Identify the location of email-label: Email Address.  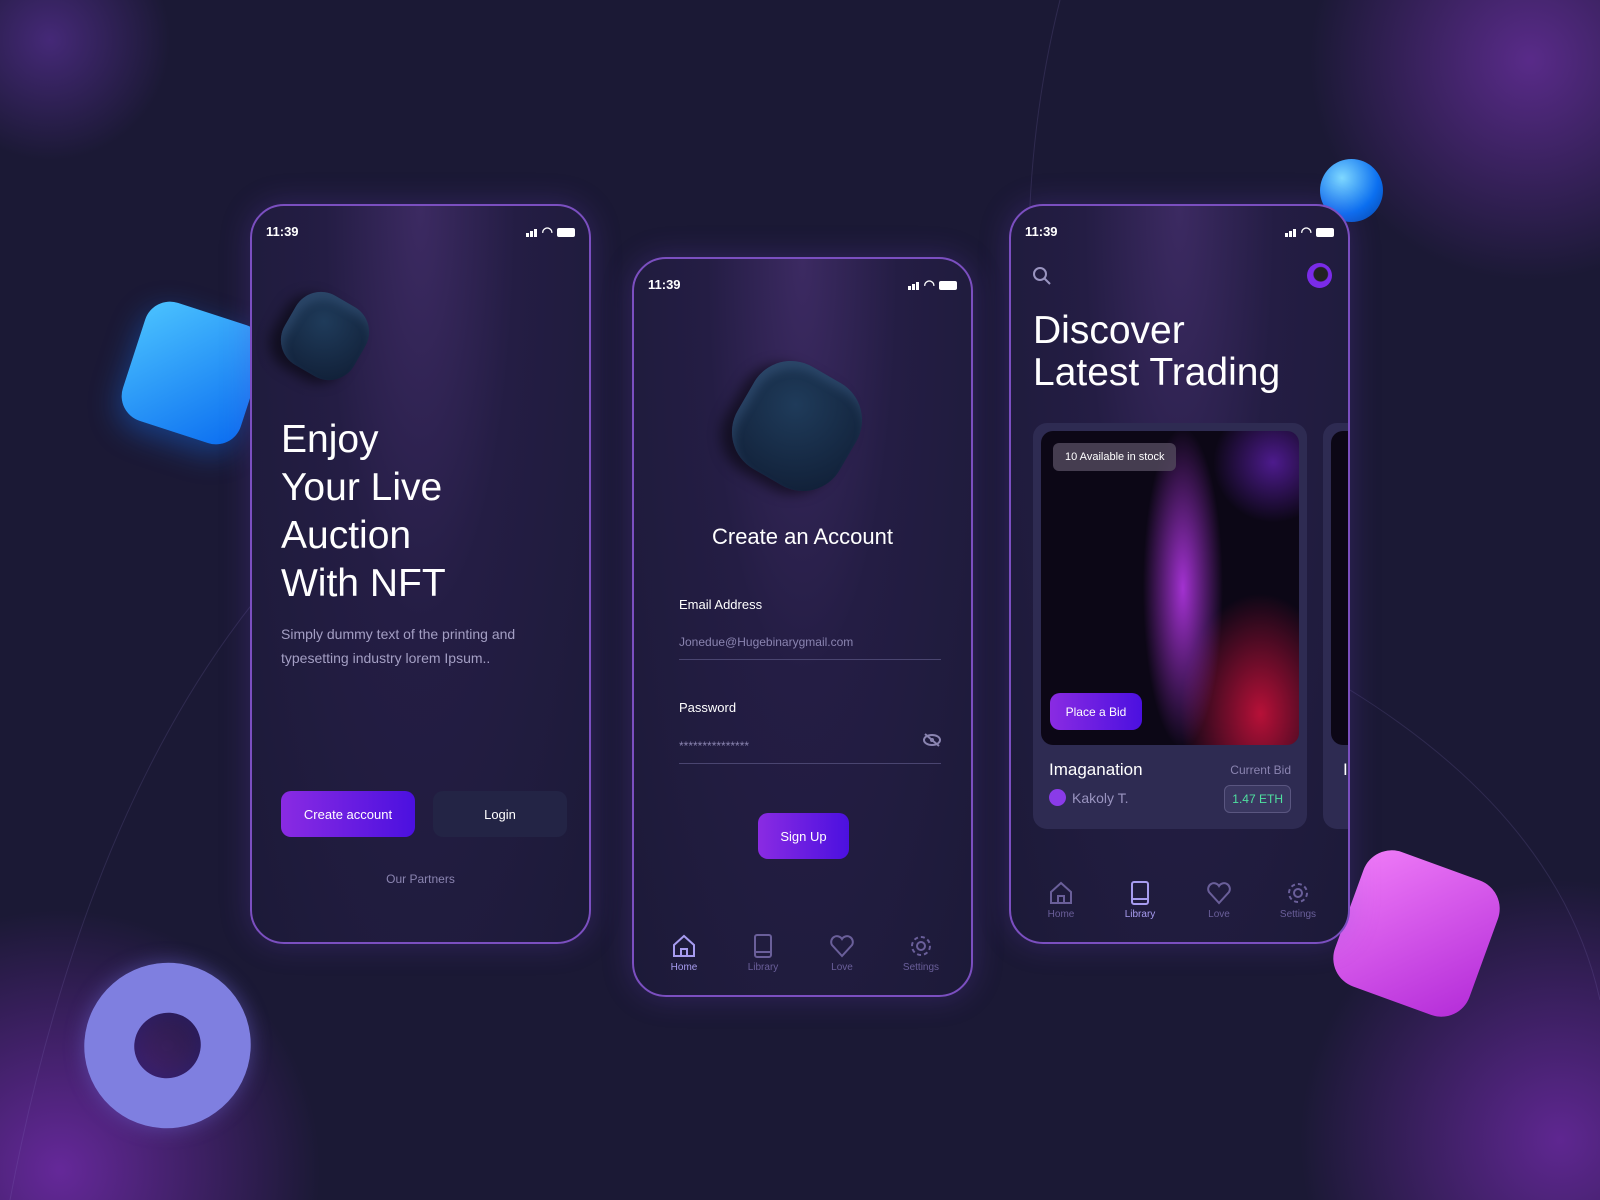
(721, 604).